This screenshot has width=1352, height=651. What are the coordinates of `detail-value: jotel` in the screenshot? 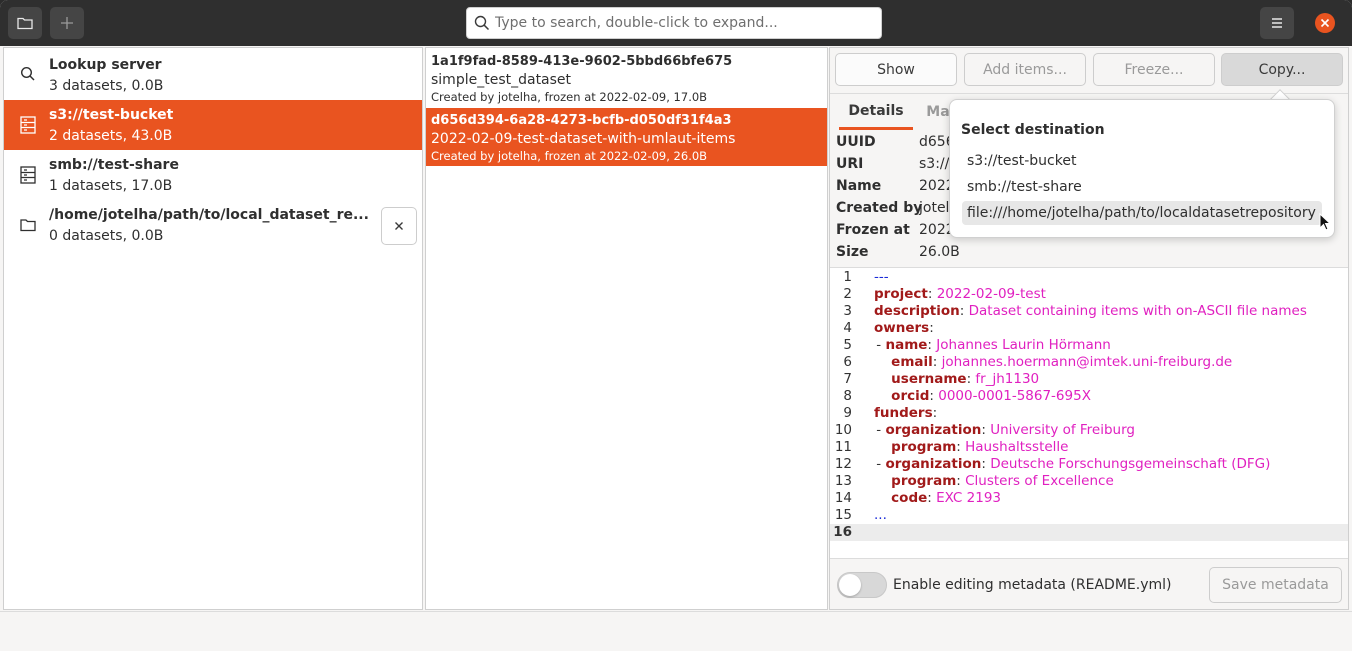 It's located at (934, 208).